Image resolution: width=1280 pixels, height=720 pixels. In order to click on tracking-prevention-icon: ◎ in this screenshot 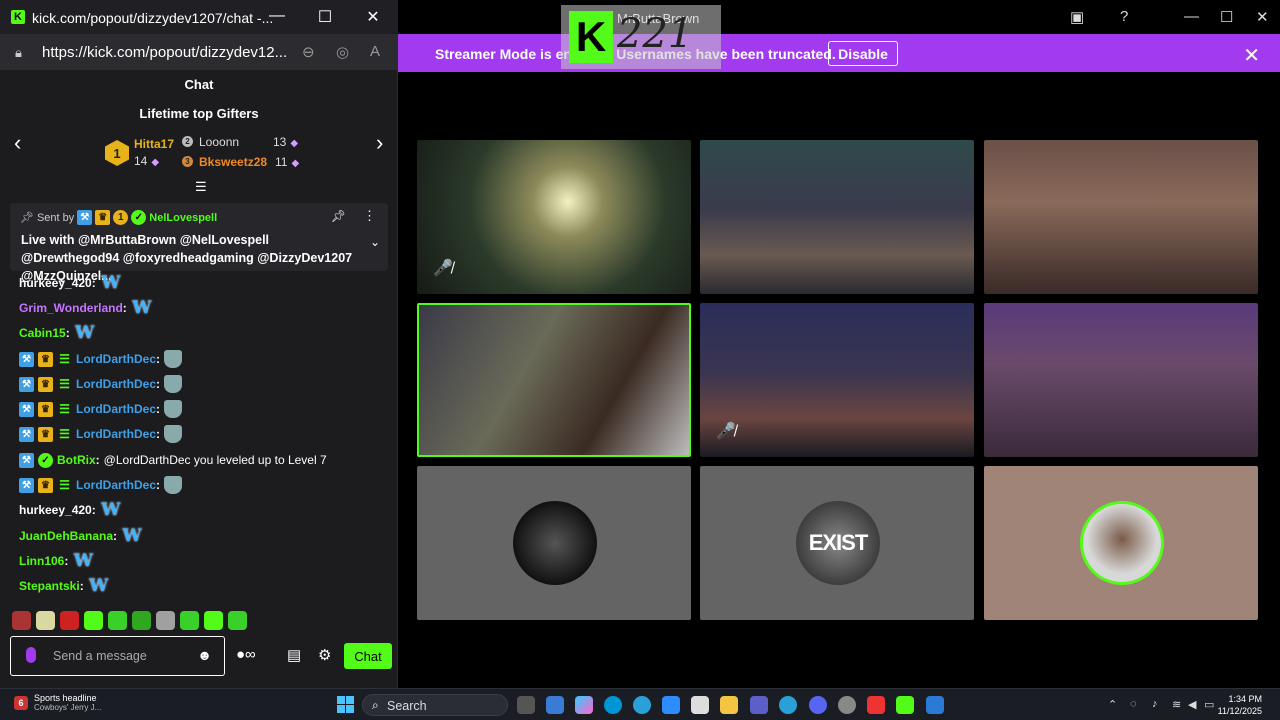, I will do `click(342, 52)`.